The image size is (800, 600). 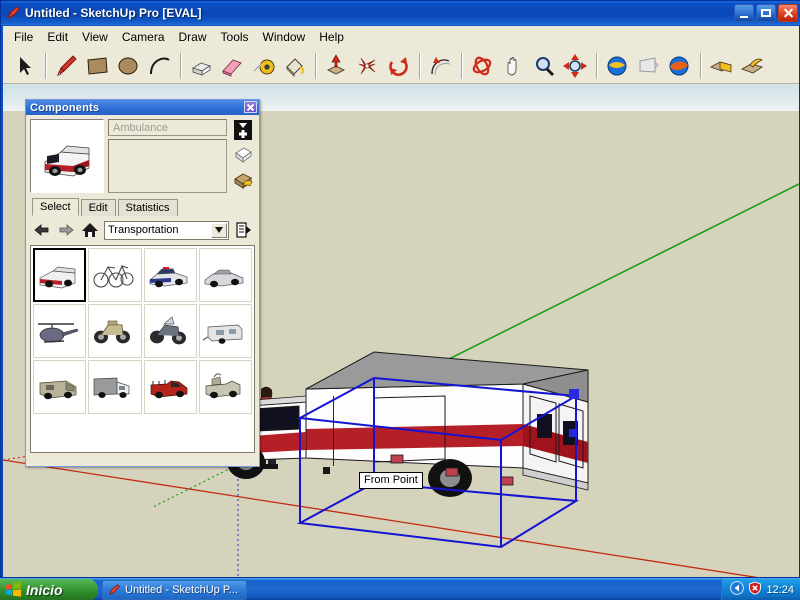 I want to click on component-cell-helicopter, so click(x=60, y=331).